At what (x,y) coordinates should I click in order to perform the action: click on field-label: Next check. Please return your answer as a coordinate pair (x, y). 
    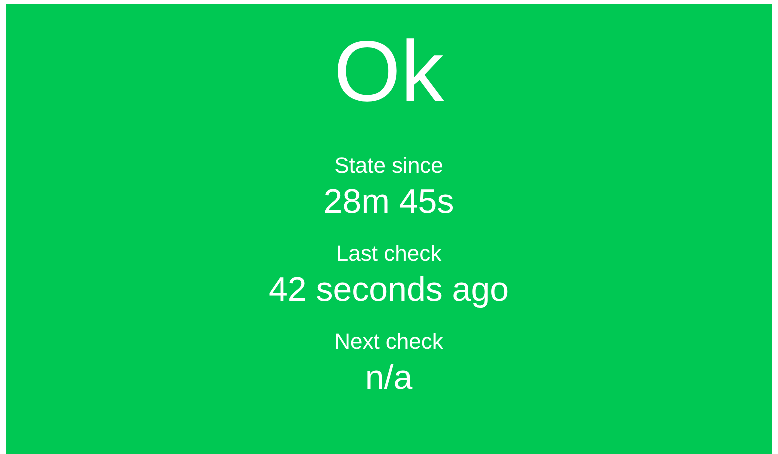
    Looking at the image, I should click on (389, 342).